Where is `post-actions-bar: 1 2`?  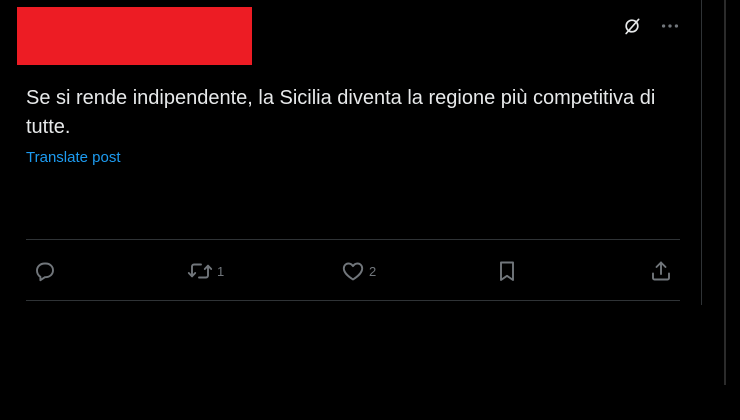 post-actions-bar: 1 2 is located at coordinates (350, 271).